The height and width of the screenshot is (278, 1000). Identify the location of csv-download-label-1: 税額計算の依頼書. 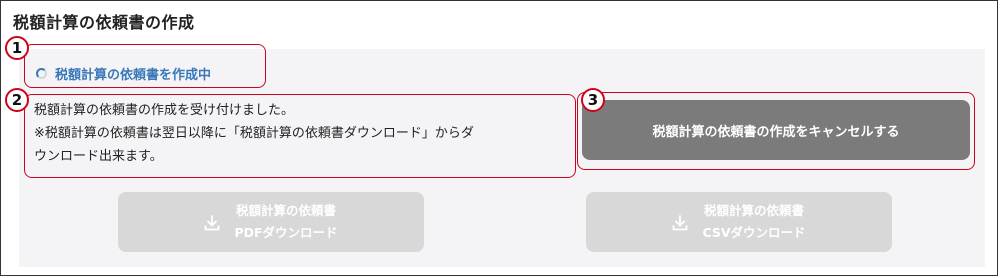
(753, 210).